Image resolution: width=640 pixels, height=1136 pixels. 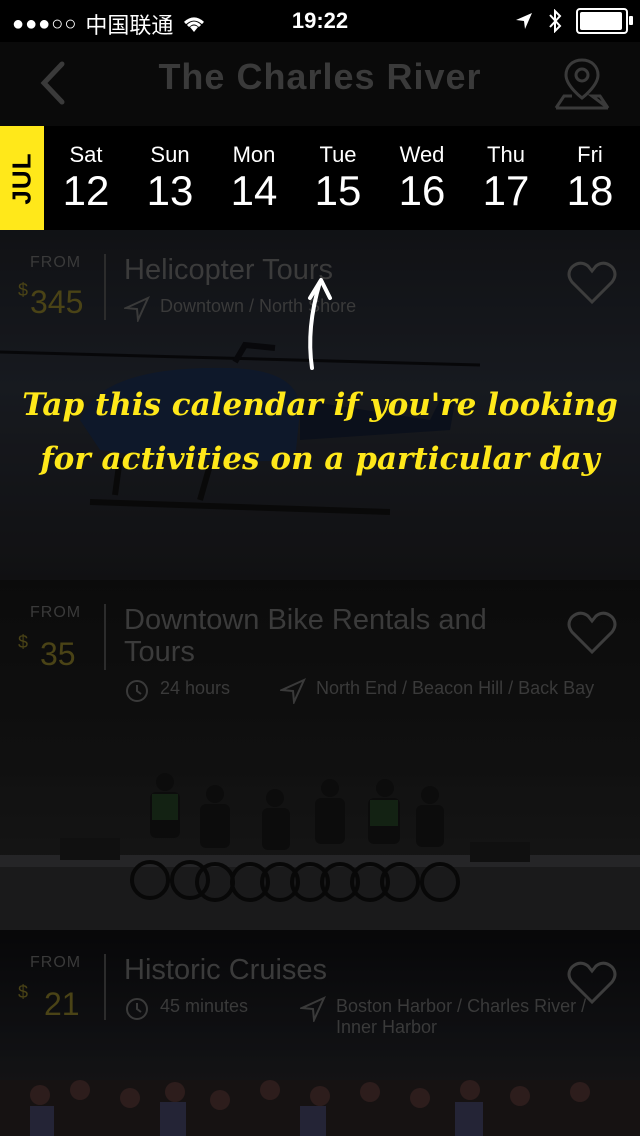 What do you see at coordinates (57, 302) in the screenshot?
I see `price: 345` at bounding box center [57, 302].